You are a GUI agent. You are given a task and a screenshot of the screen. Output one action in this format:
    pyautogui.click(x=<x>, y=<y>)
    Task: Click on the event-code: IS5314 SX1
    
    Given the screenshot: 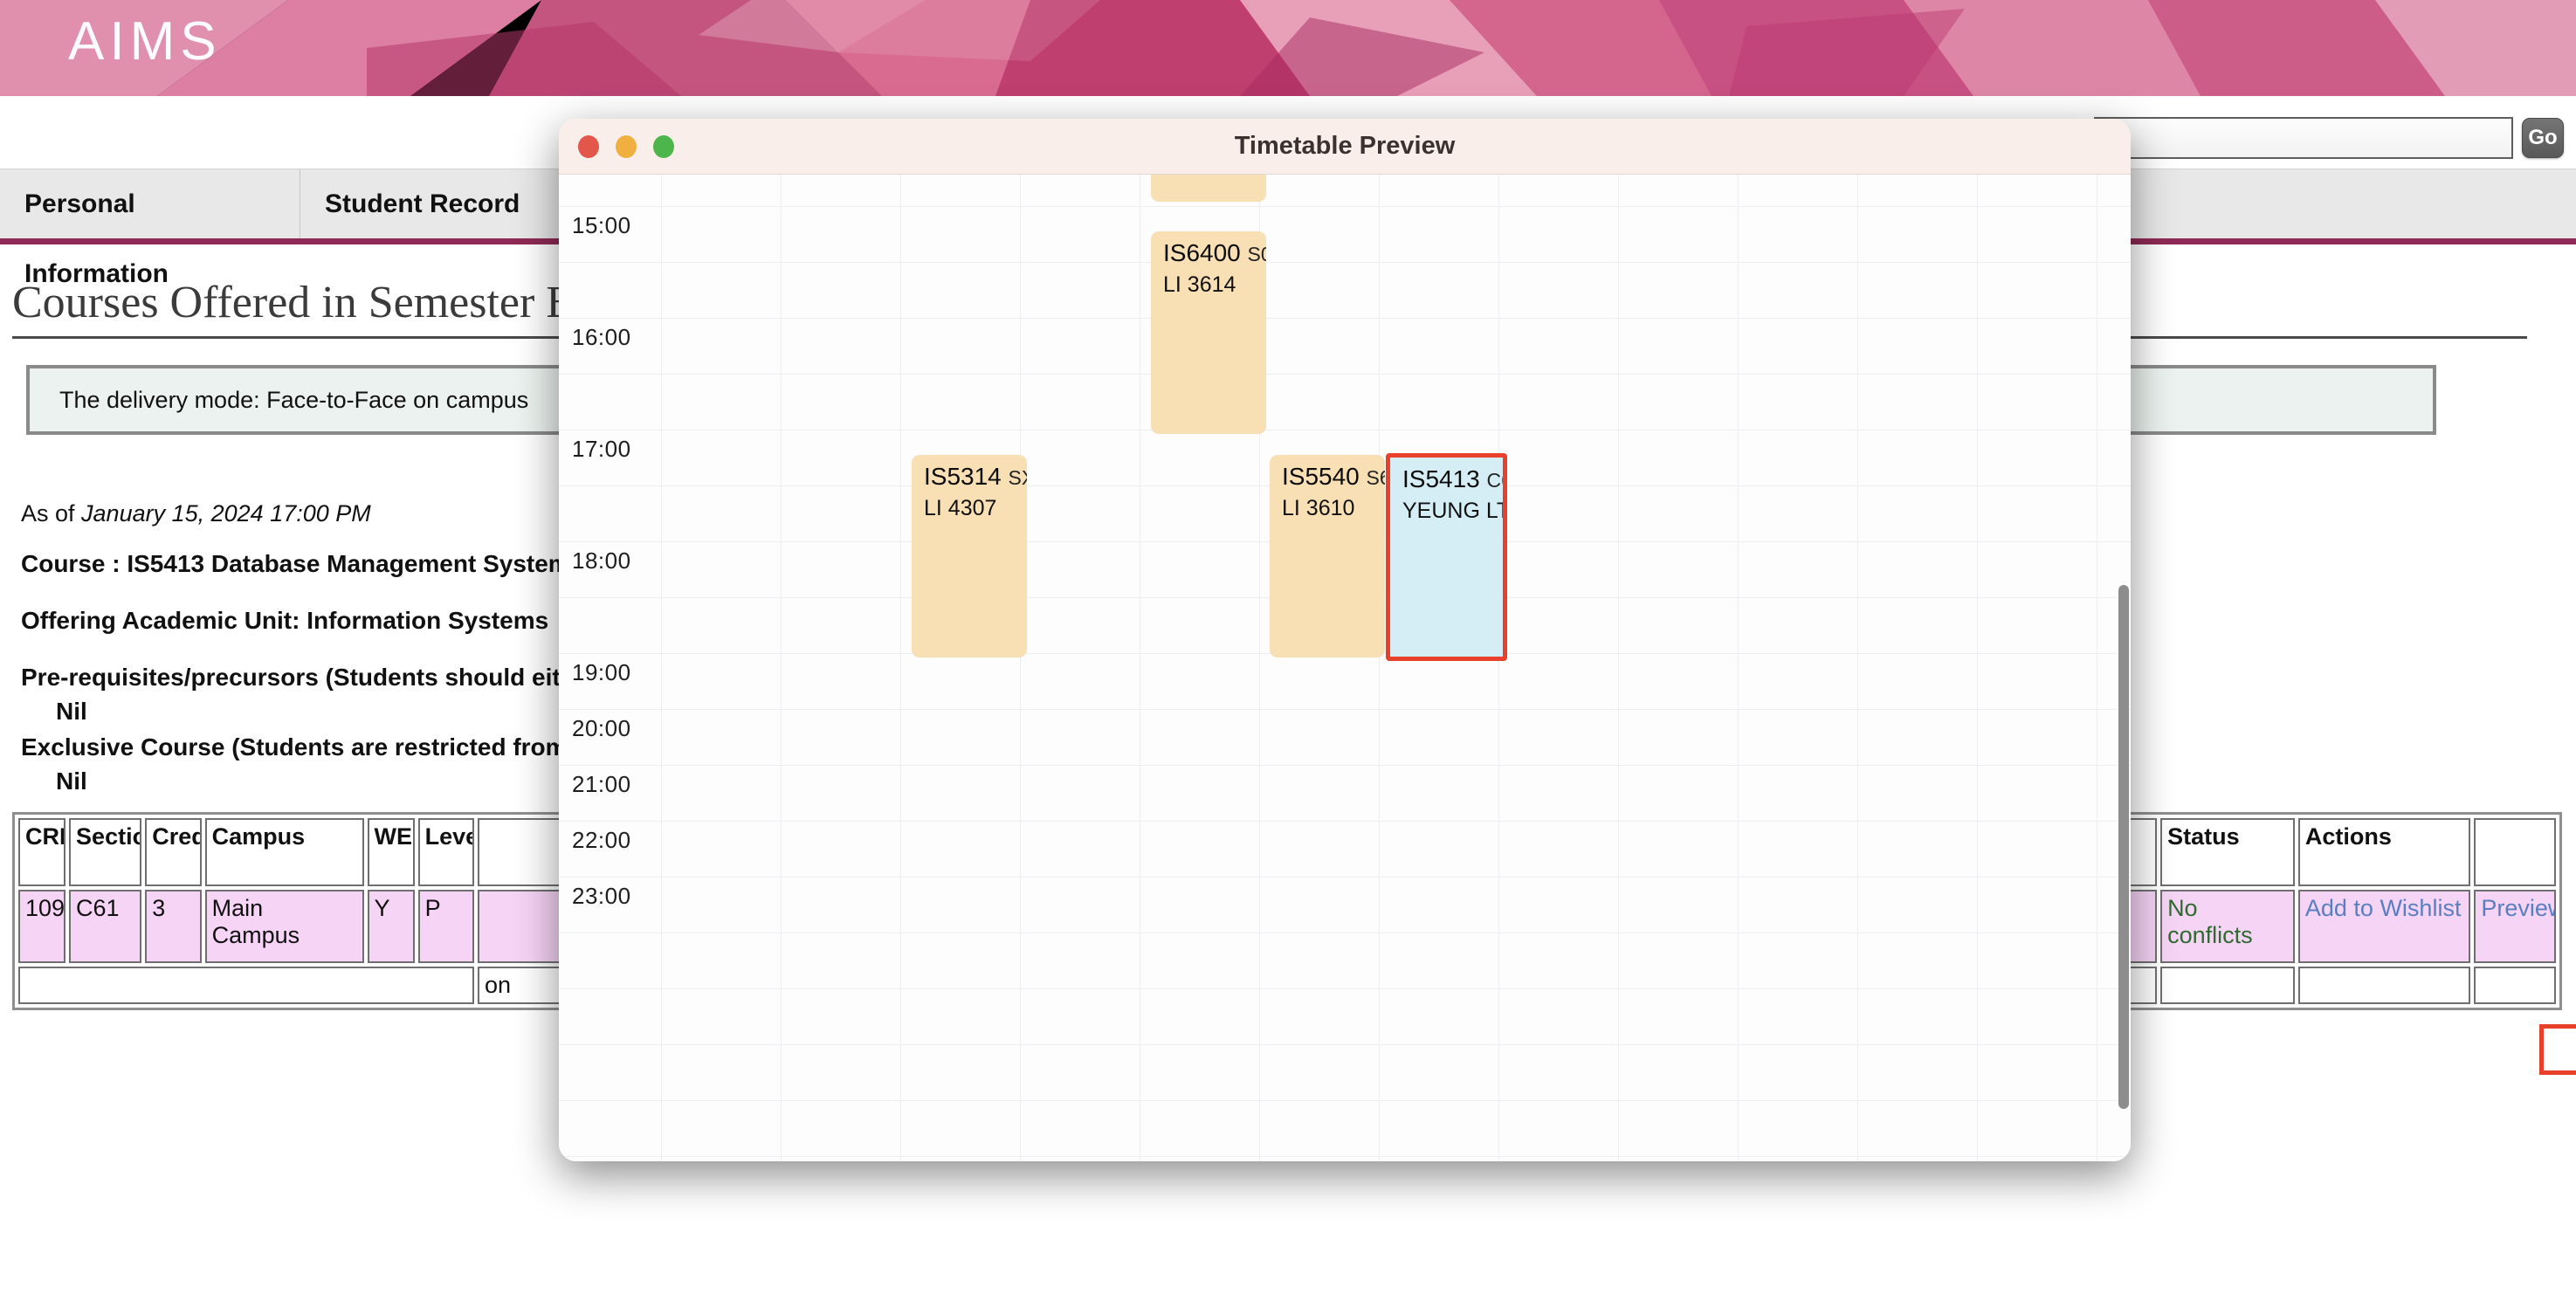 What is the action you would take?
    pyautogui.click(x=975, y=477)
    